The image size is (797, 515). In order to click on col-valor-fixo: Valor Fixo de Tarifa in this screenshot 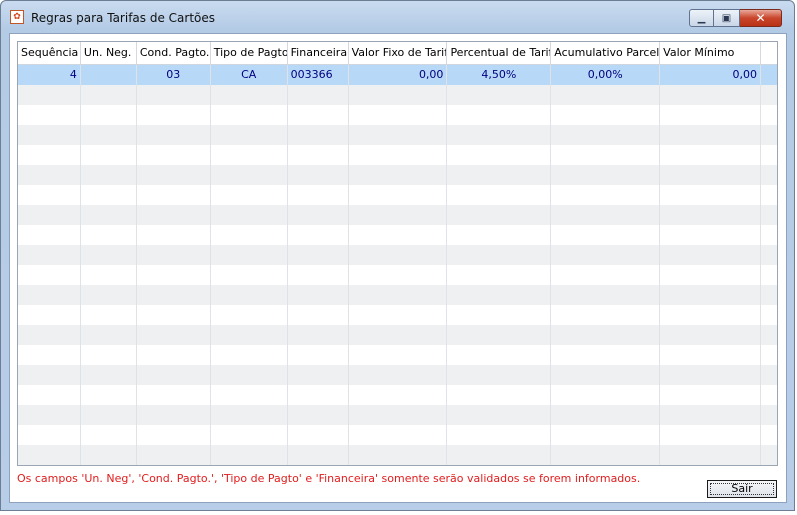, I will do `click(398, 53)`.